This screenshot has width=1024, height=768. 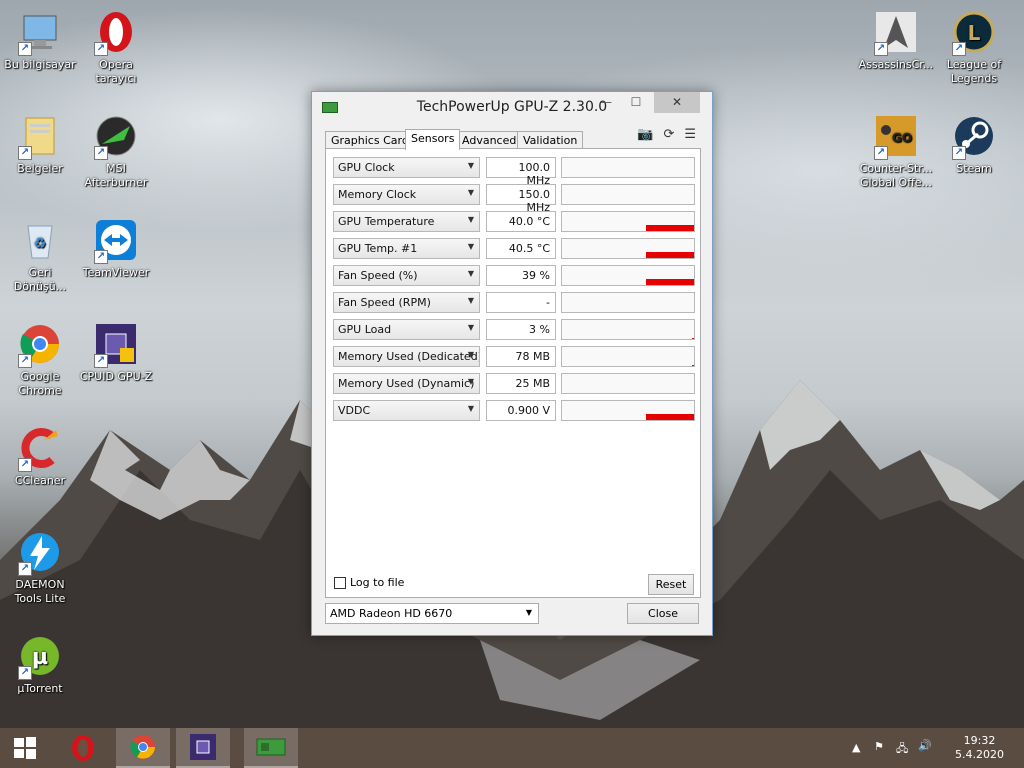 I want to click on desktop-icon-label: Google Chrome, so click(x=40, y=383).